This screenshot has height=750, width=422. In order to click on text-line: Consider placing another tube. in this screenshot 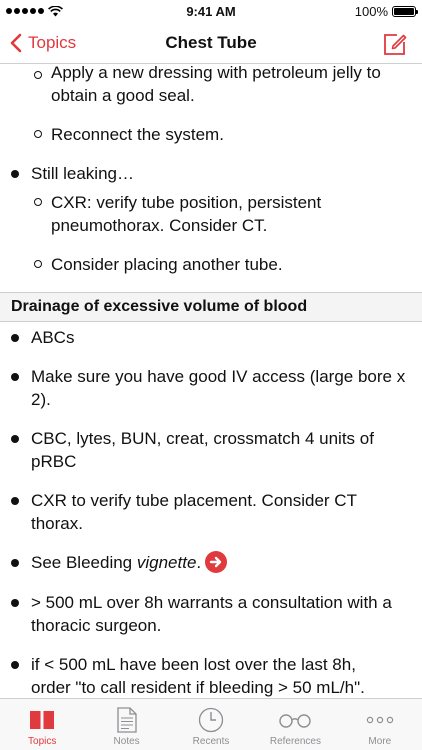, I will do `click(167, 264)`.